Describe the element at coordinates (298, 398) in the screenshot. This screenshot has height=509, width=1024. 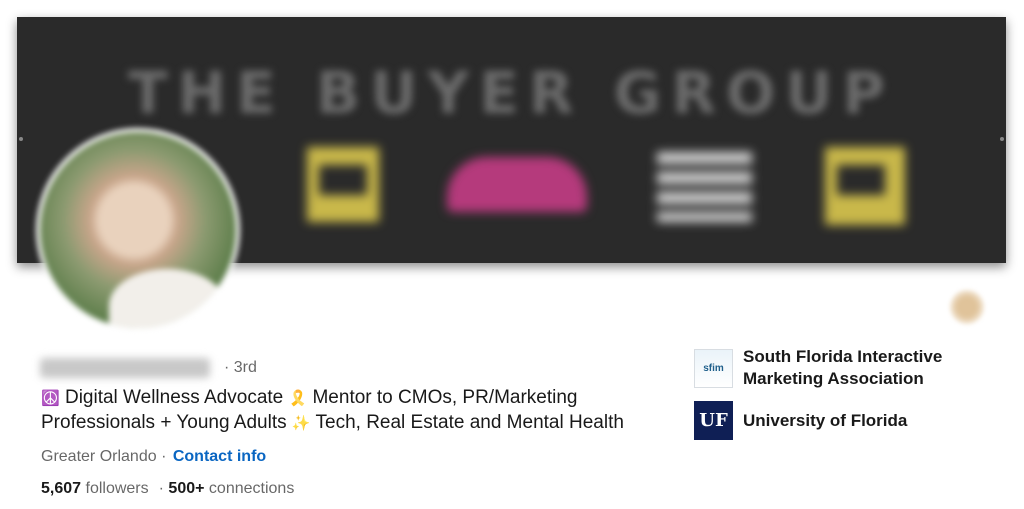
I see `ribbon-icon: 🎗️` at that location.